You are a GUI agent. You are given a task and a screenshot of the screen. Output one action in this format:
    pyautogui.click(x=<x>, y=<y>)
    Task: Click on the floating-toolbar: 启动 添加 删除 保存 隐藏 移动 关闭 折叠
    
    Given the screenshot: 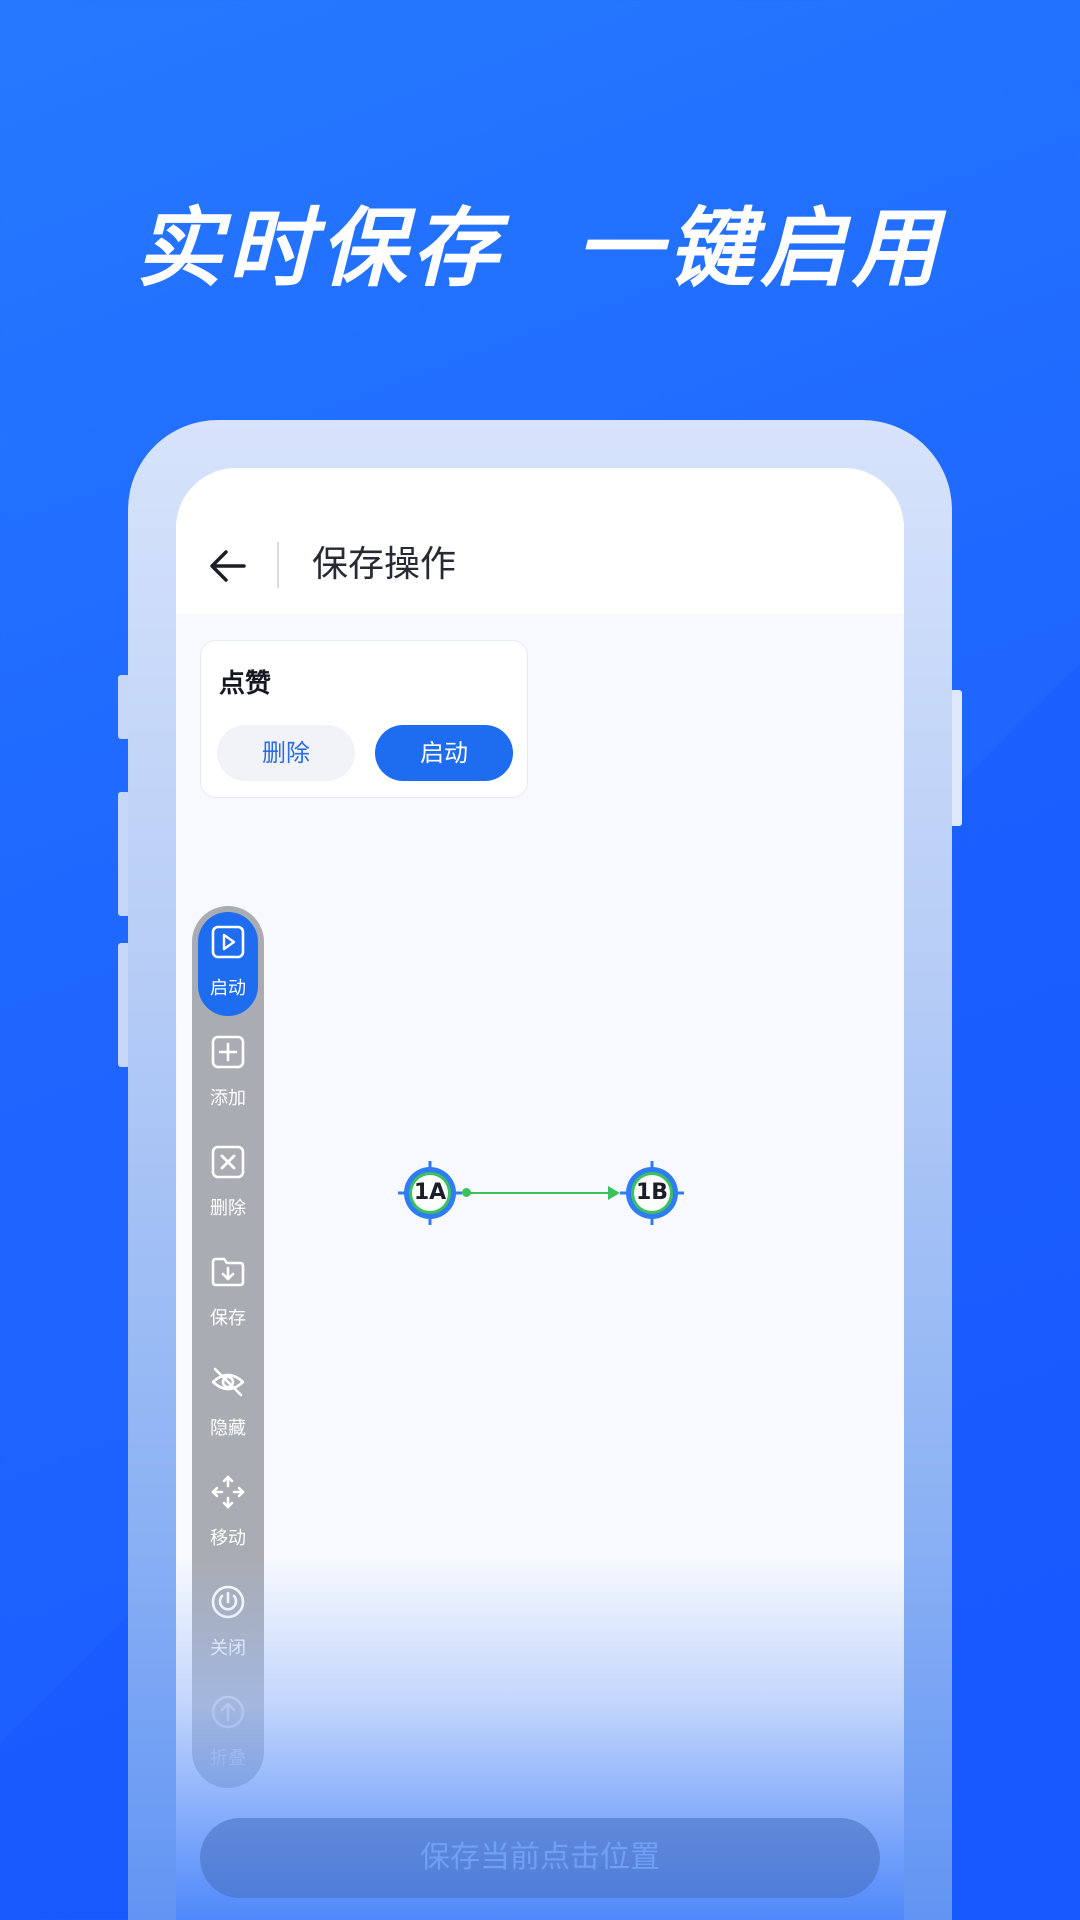 What is the action you would take?
    pyautogui.click(x=228, y=1347)
    